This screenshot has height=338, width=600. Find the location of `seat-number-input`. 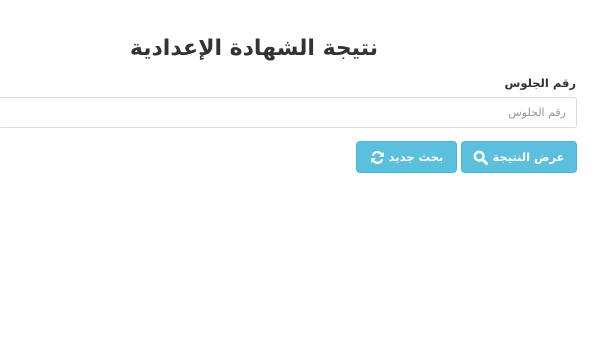

seat-number-input is located at coordinates (288, 112).